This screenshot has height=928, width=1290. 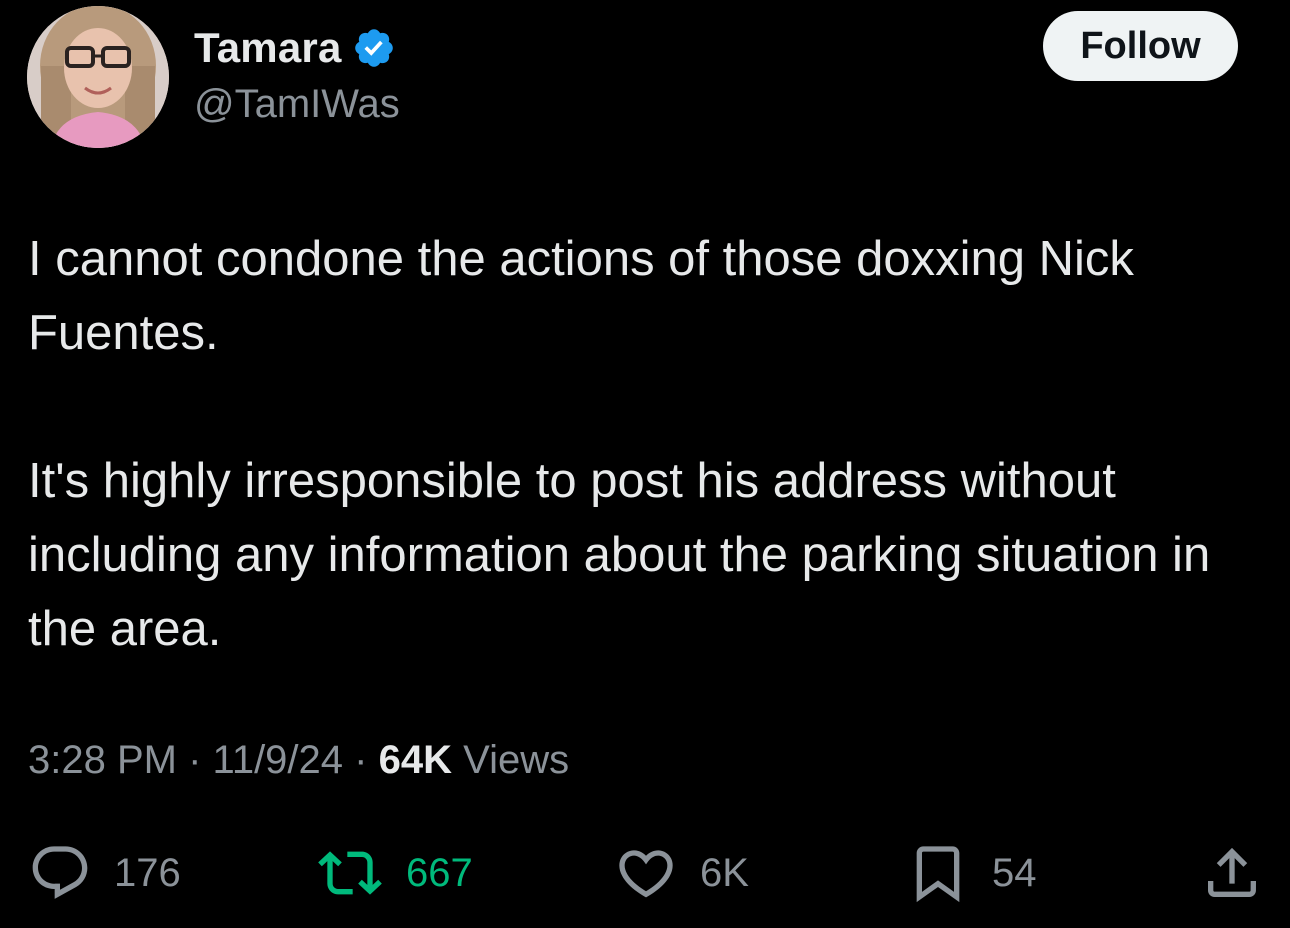 I want to click on bookmark-button: 54, so click(x=971, y=873).